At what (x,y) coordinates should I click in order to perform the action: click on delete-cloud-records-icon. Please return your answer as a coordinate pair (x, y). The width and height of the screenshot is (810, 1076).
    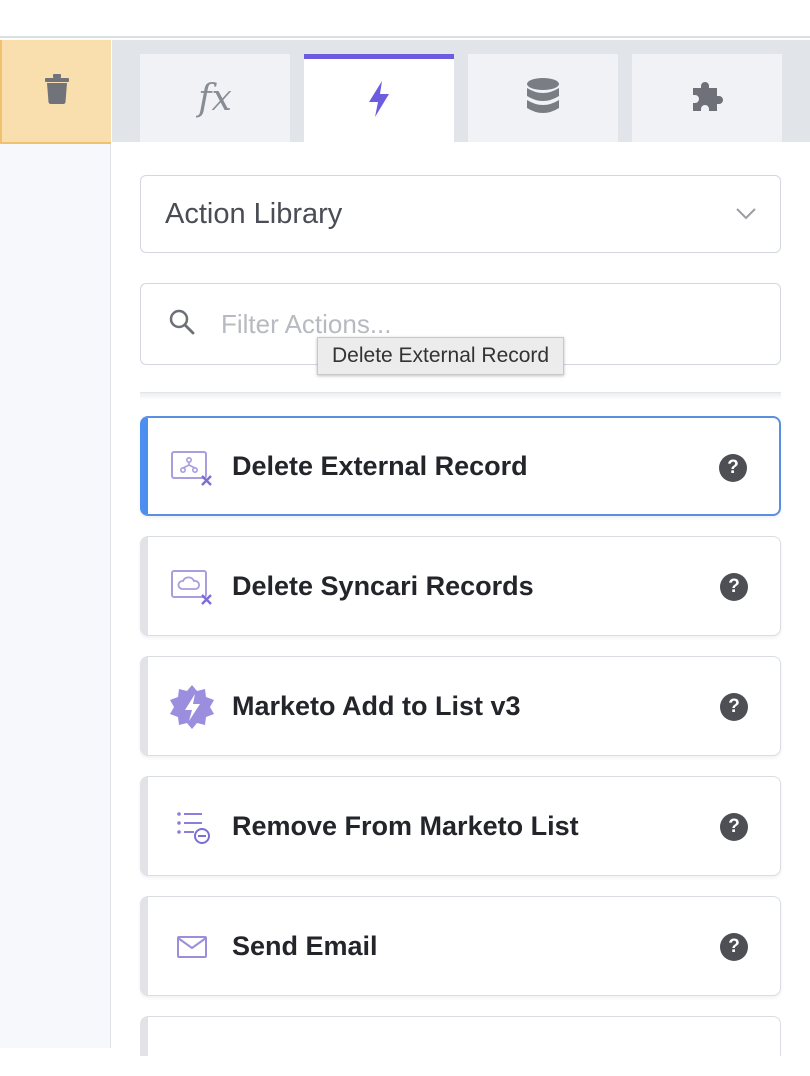
    Looking at the image, I should click on (192, 587).